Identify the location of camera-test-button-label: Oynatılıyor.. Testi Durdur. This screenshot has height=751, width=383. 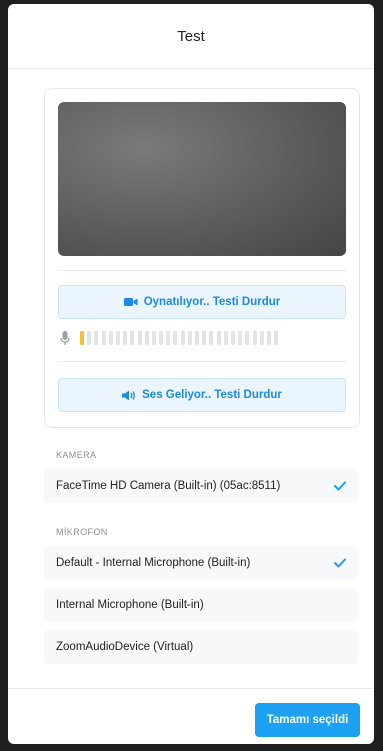
(212, 302).